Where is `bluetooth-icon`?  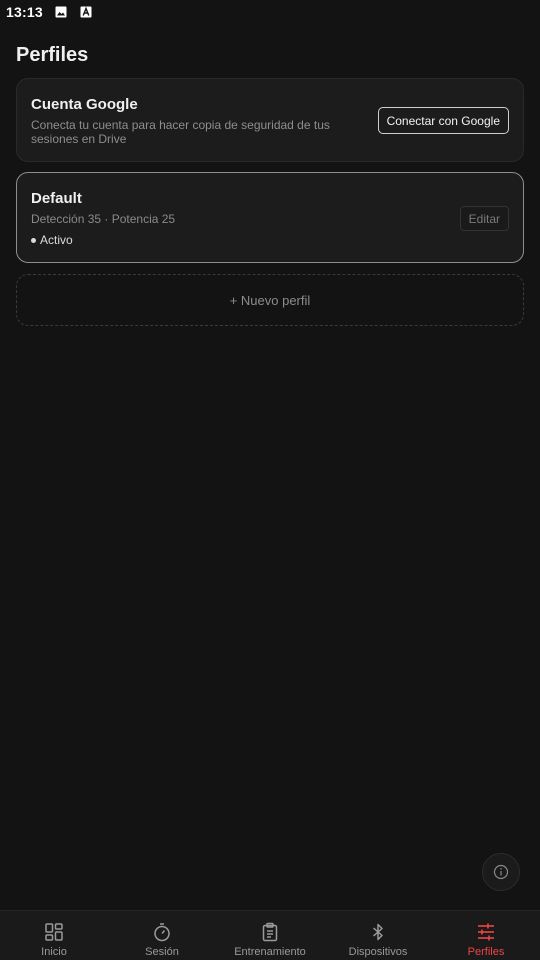 bluetooth-icon is located at coordinates (378, 932).